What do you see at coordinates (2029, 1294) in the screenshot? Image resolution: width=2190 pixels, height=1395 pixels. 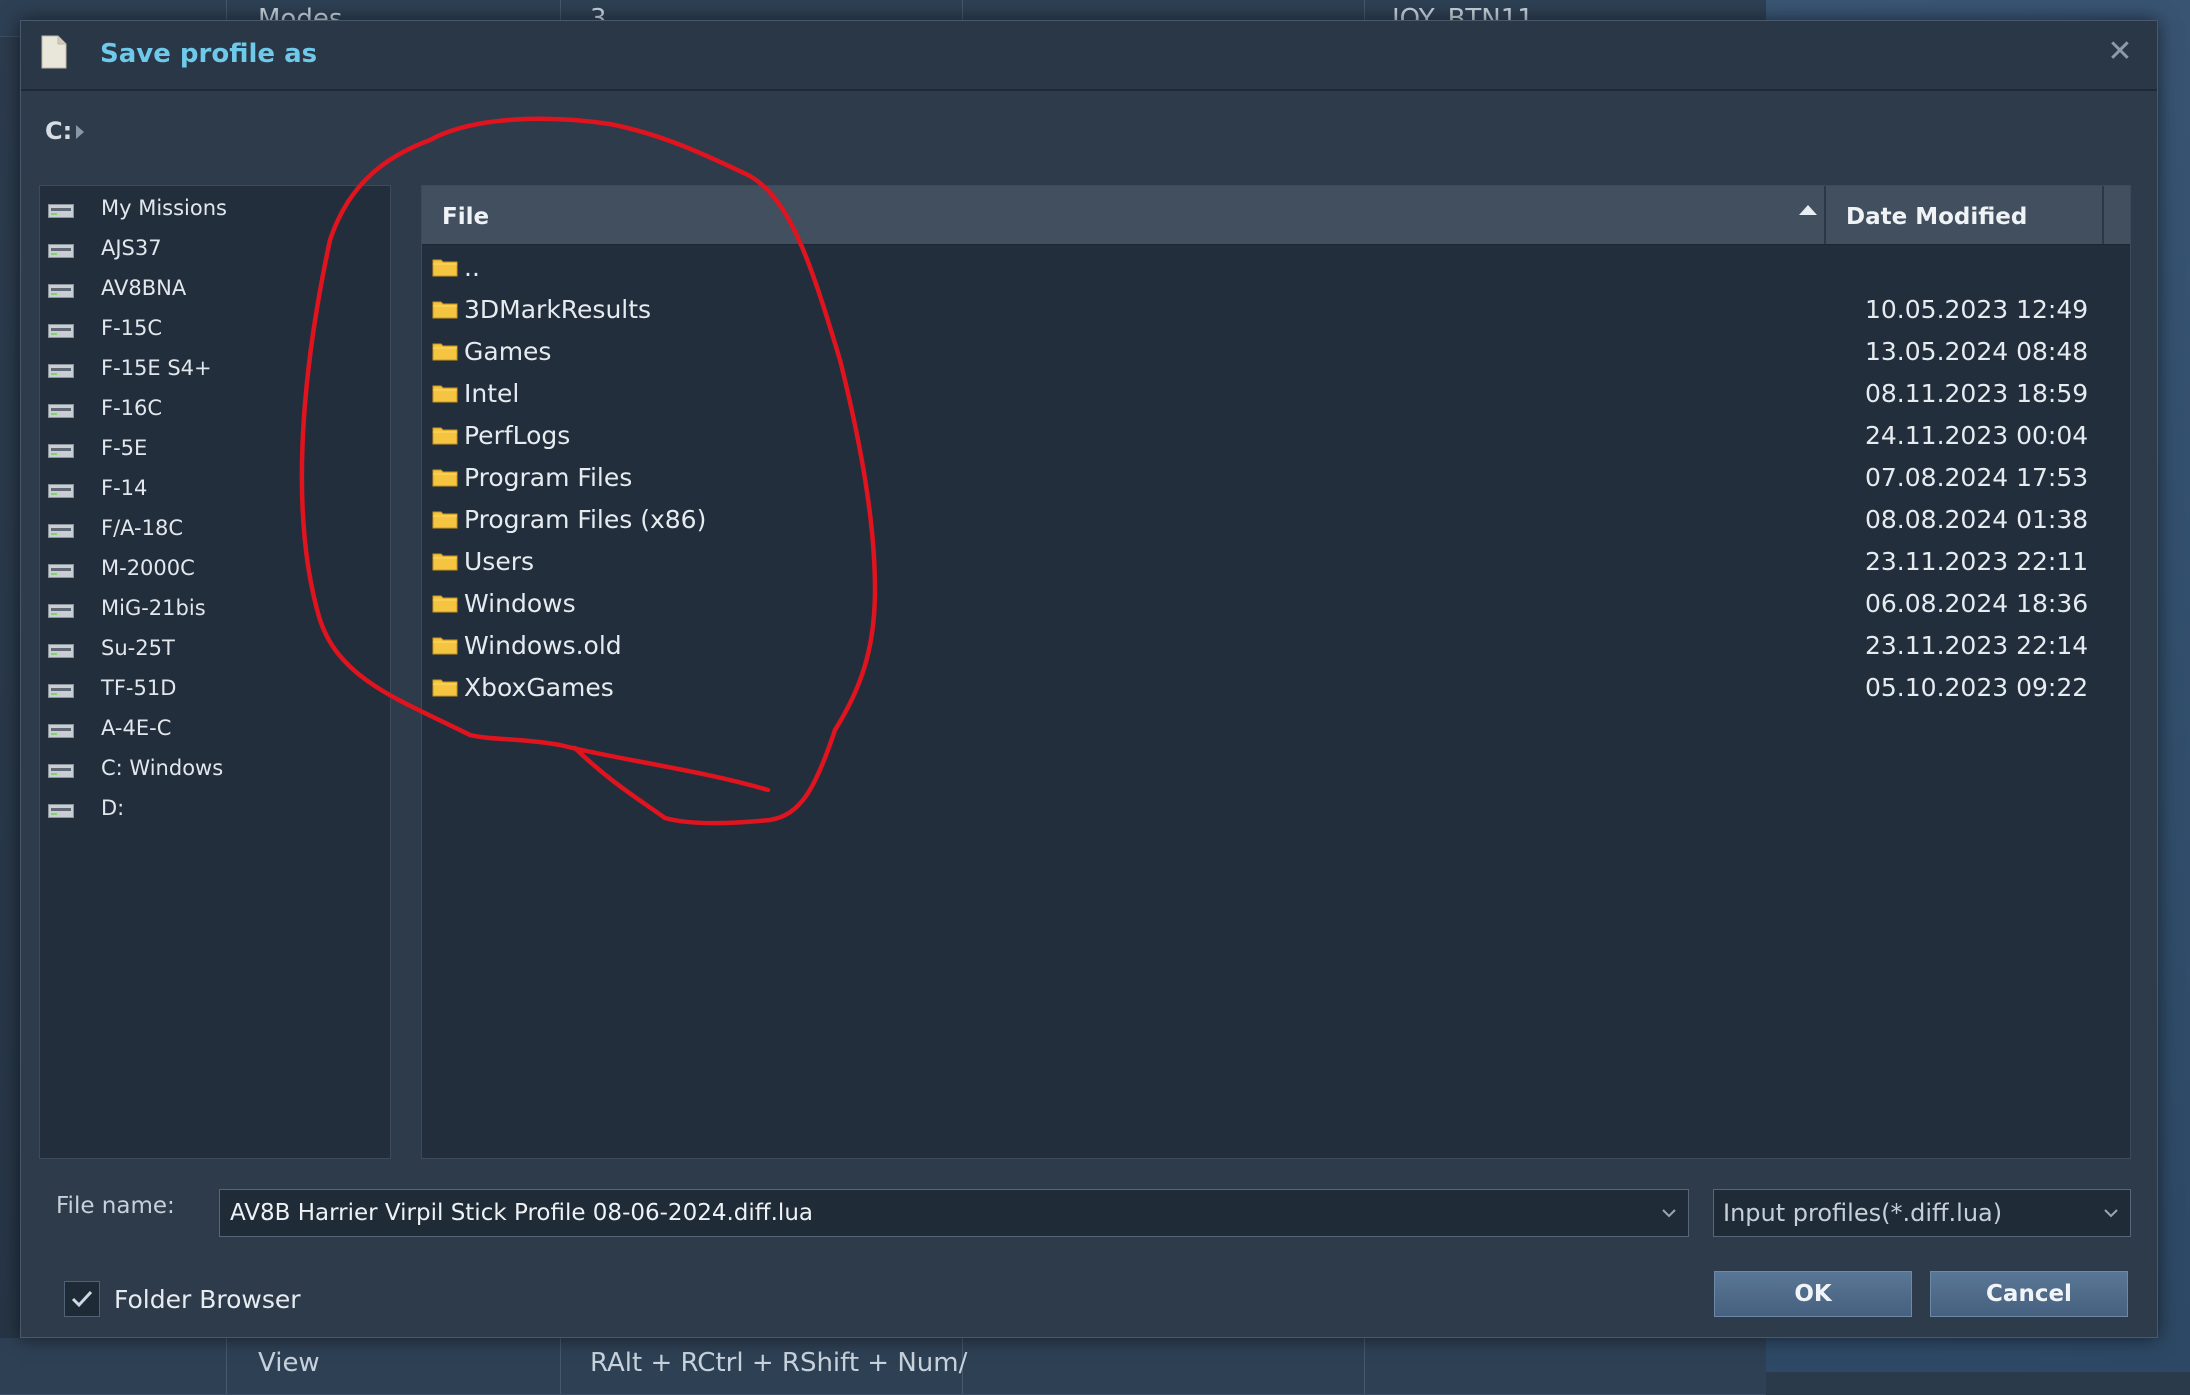 I see `cancel-button: Cancel` at bounding box center [2029, 1294].